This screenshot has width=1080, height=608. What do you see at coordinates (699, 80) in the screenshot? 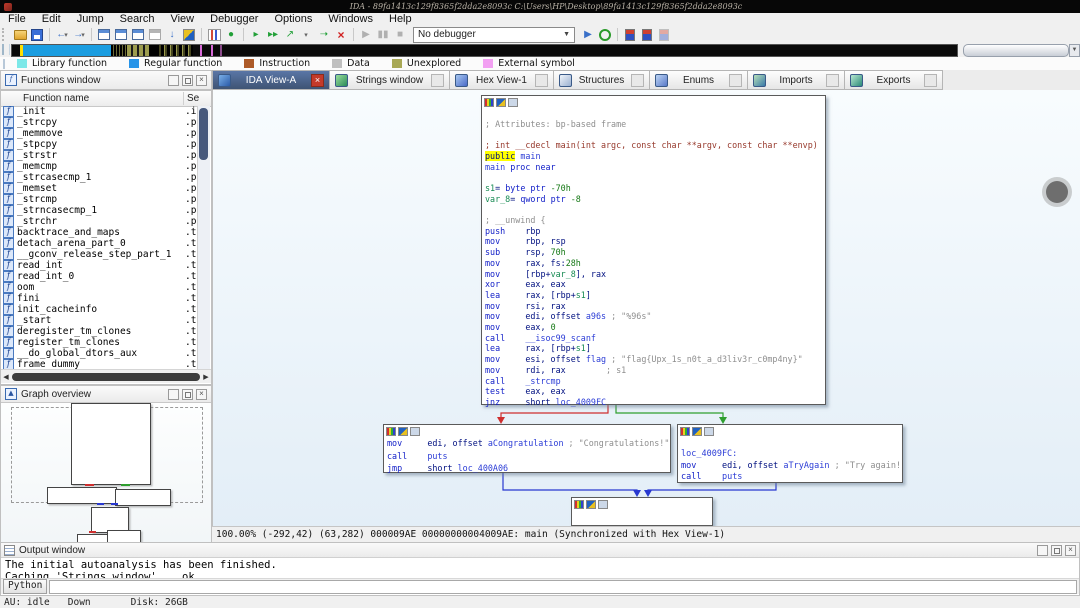
I see `tab-enums: Enums` at bounding box center [699, 80].